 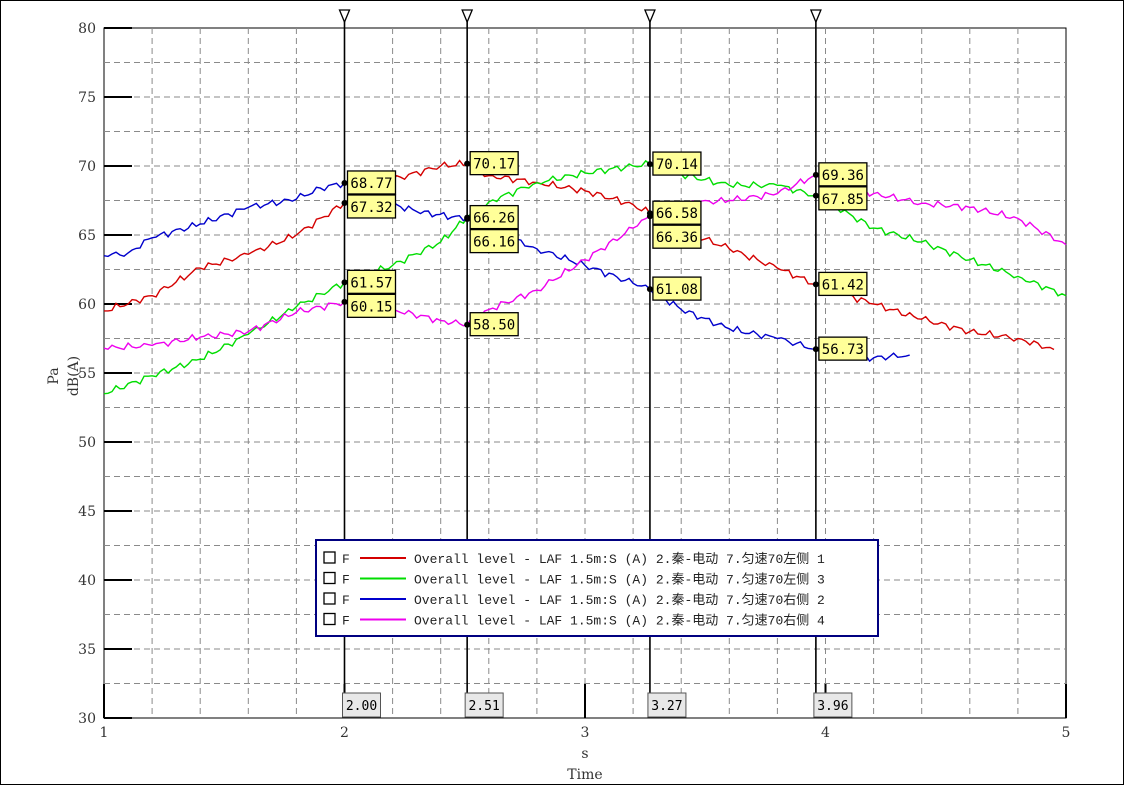 What do you see at coordinates (494, 219) in the screenshot?
I see `readout-value: 66.26` at bounding box center [494, 219].